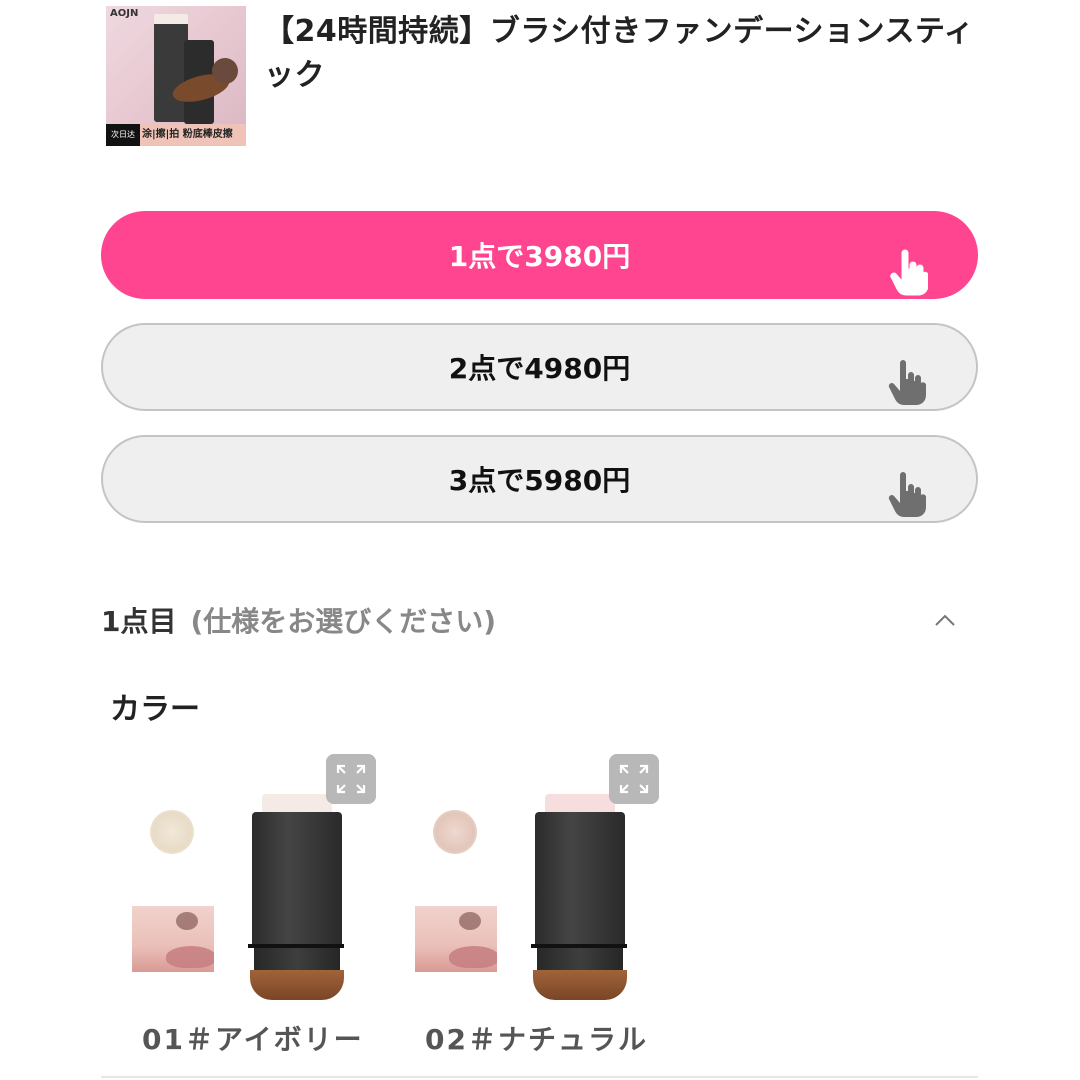 Image resolution: width=1080 pixels, height=1080 pixels. Describe the element at coordinates (619, 53) in the screenshot. I see `product-title: 【24時間持続】ブラシ付きファンデーションスティック` at that location.